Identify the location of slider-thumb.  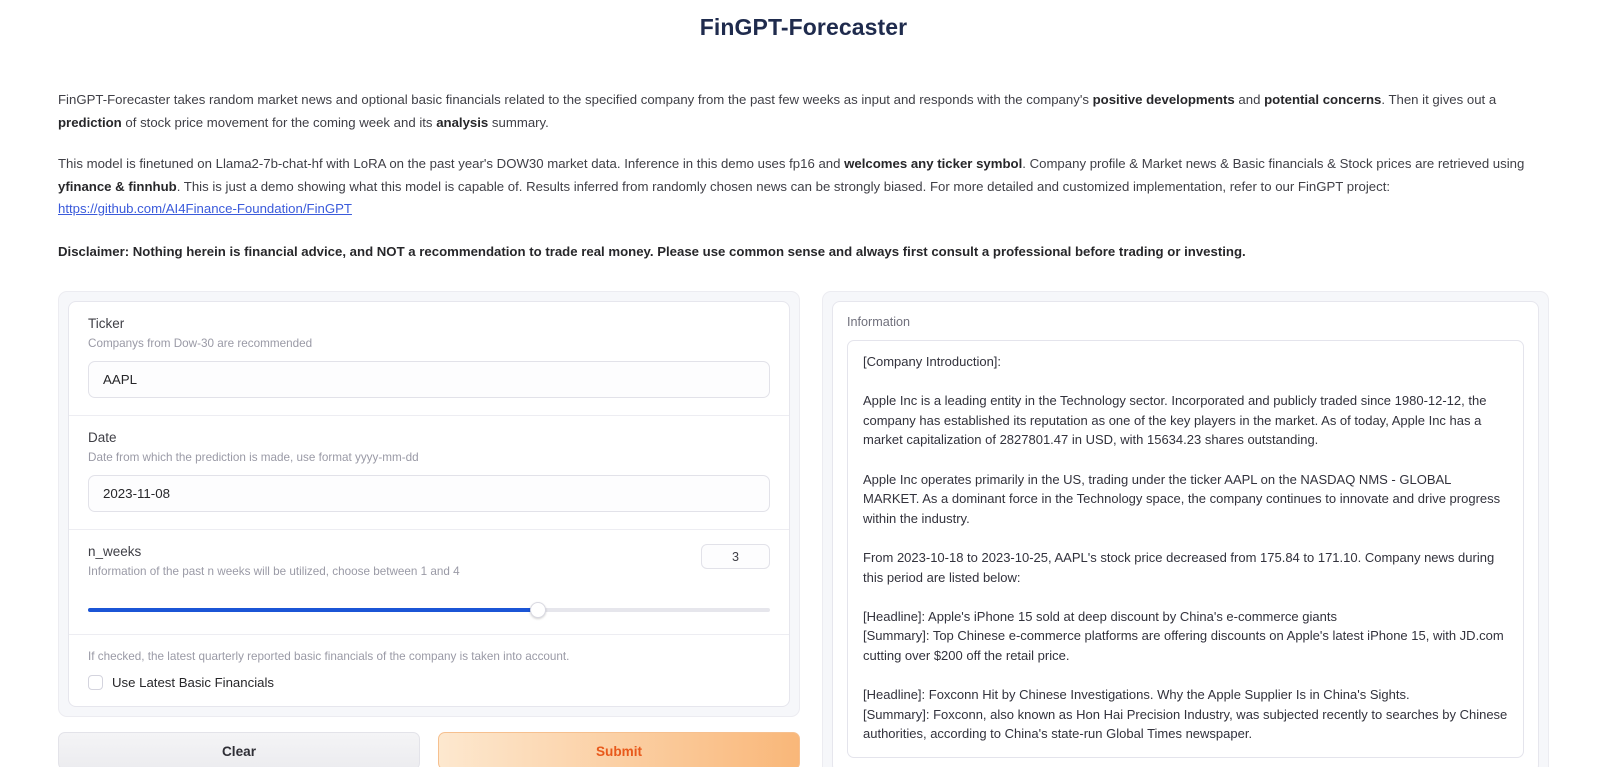
(538, 610).